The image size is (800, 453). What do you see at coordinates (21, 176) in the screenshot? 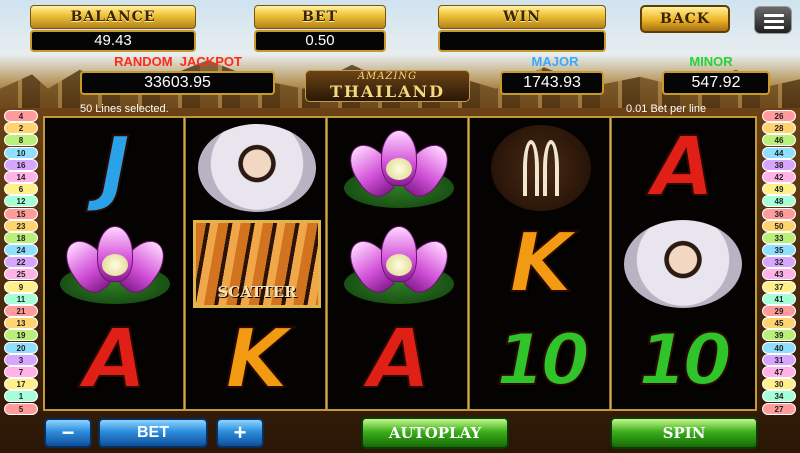
I see `payline-marker: 14` at bounding box center [21, 176].